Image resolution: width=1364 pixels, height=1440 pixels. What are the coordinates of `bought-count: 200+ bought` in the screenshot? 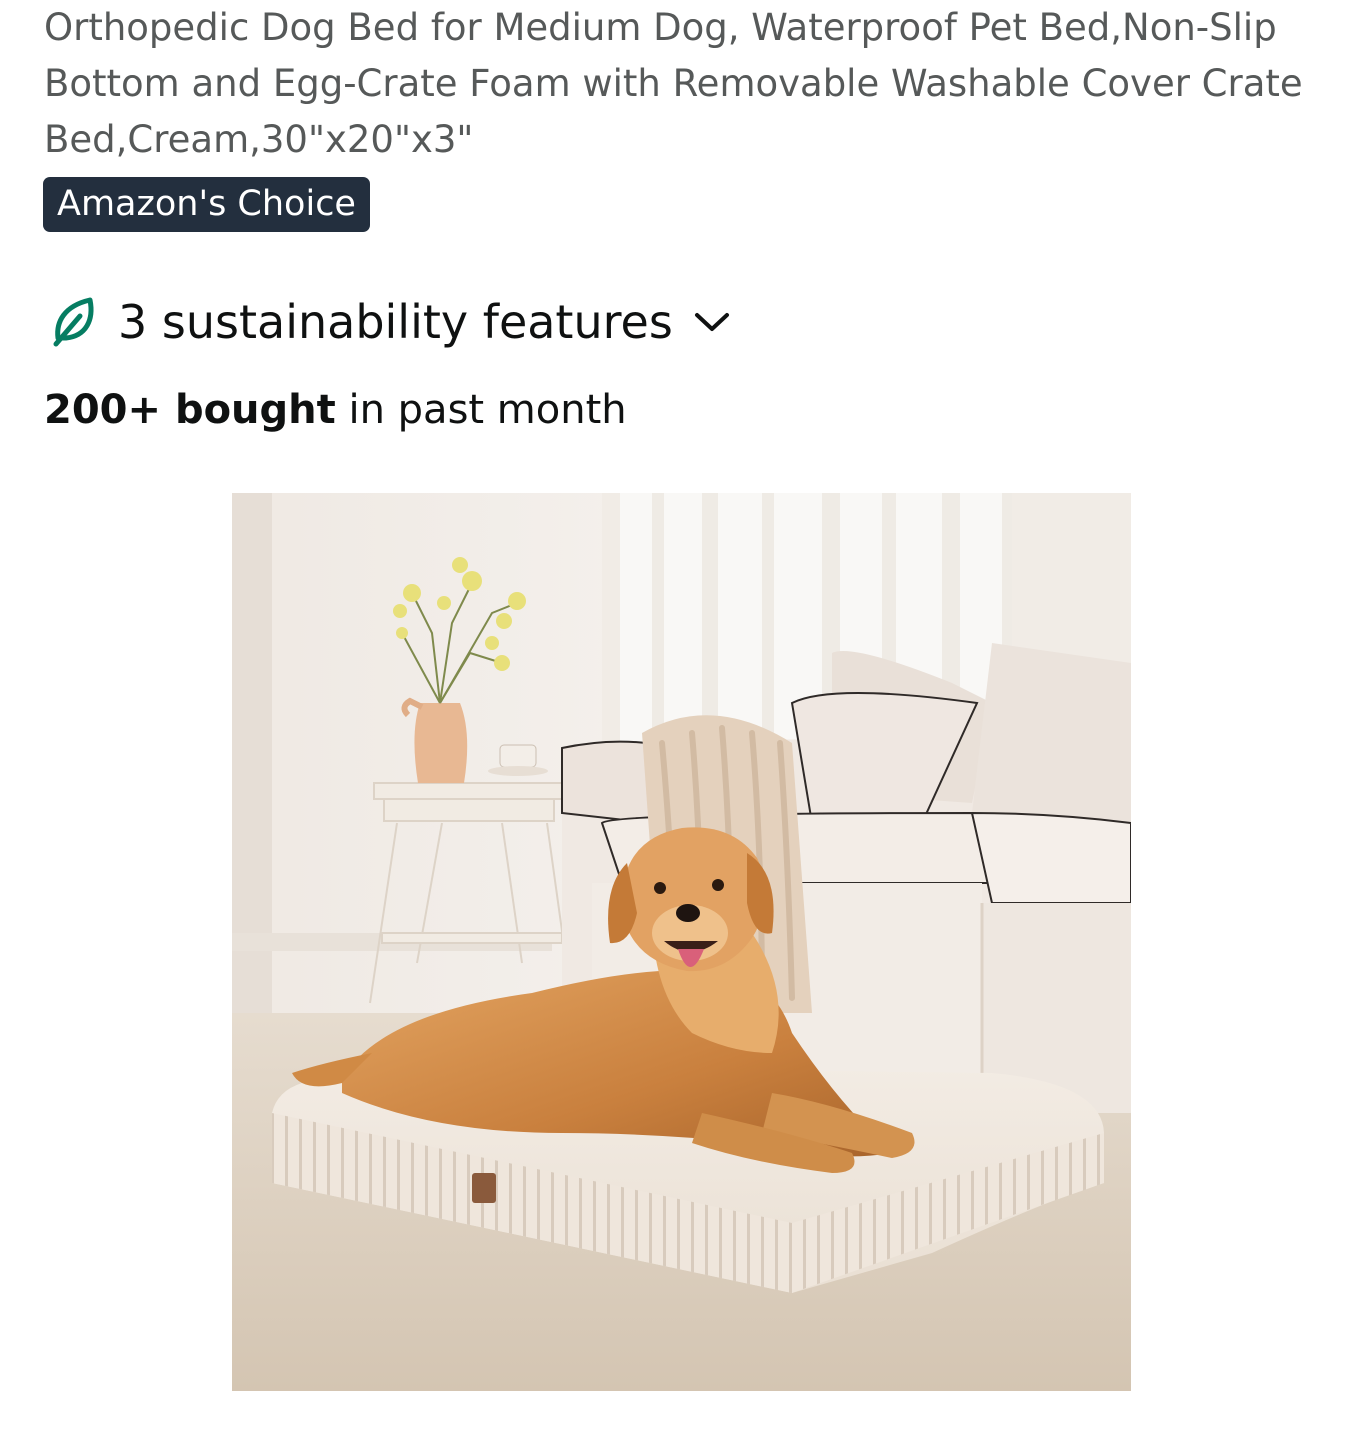 It's located at (190, 410).